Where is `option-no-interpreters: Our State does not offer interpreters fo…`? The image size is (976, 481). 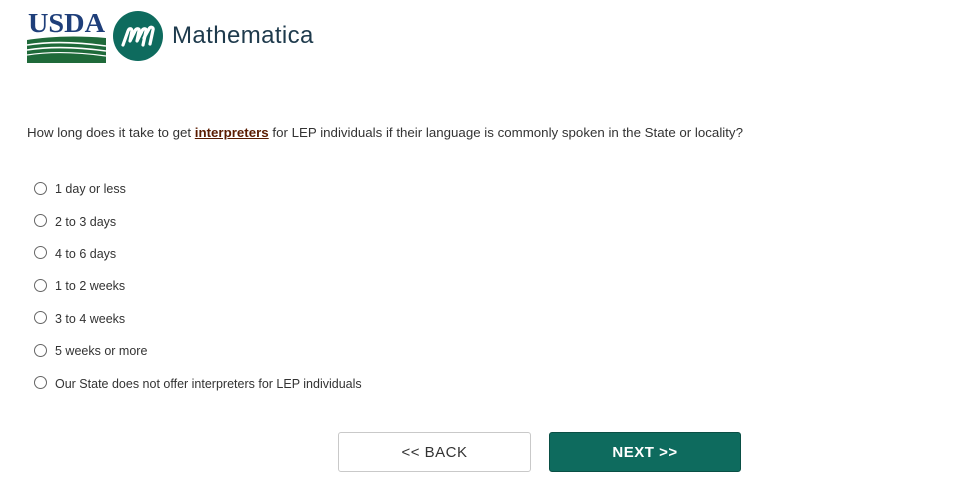 option-no-interpreters: Our State does not offer interpreters fo… is located at coordinates (198, 382).